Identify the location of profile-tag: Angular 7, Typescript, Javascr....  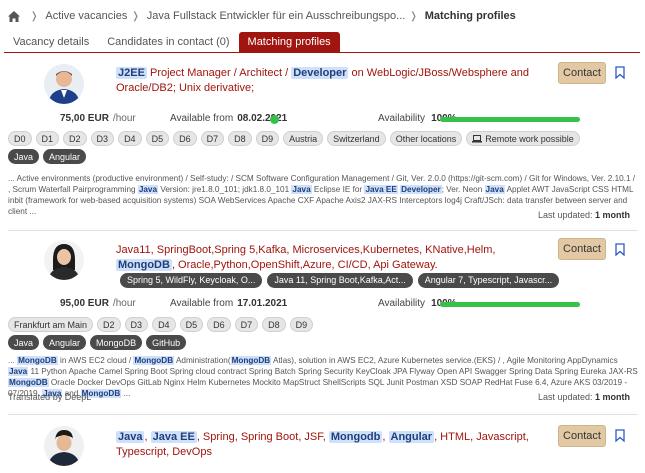
(488, 280).